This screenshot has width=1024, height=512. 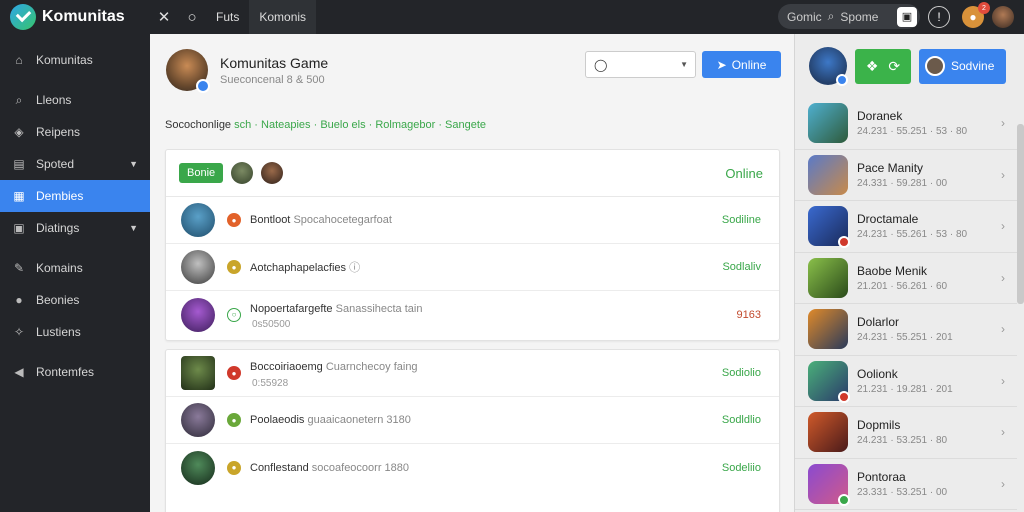 I want to click on tag-icon: ▦, so click(x=19, y=196).